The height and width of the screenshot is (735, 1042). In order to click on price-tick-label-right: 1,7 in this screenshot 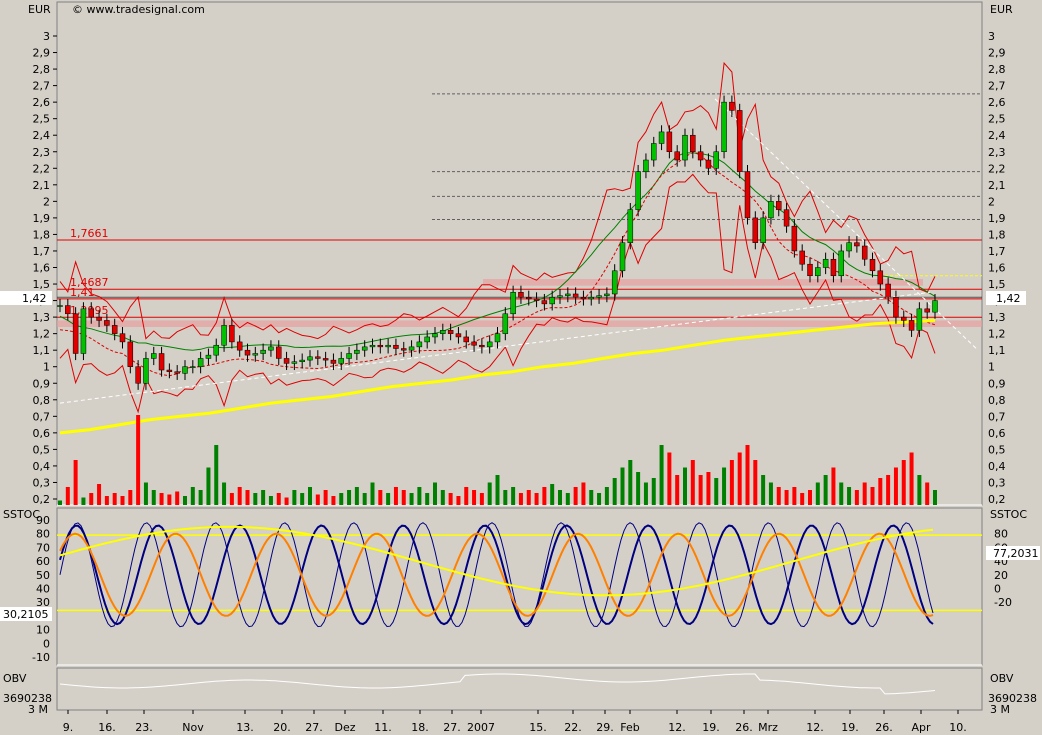, I will do `click(997, 251)`.